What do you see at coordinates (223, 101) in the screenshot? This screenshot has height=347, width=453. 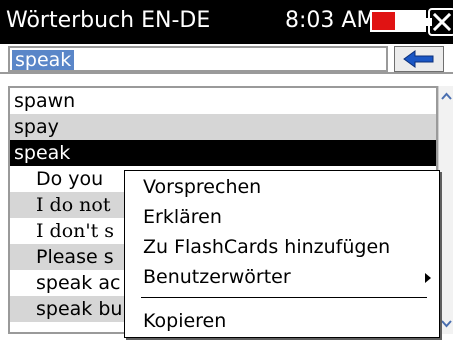 I see `list-item: spawn` at bounding box center [223, 101].